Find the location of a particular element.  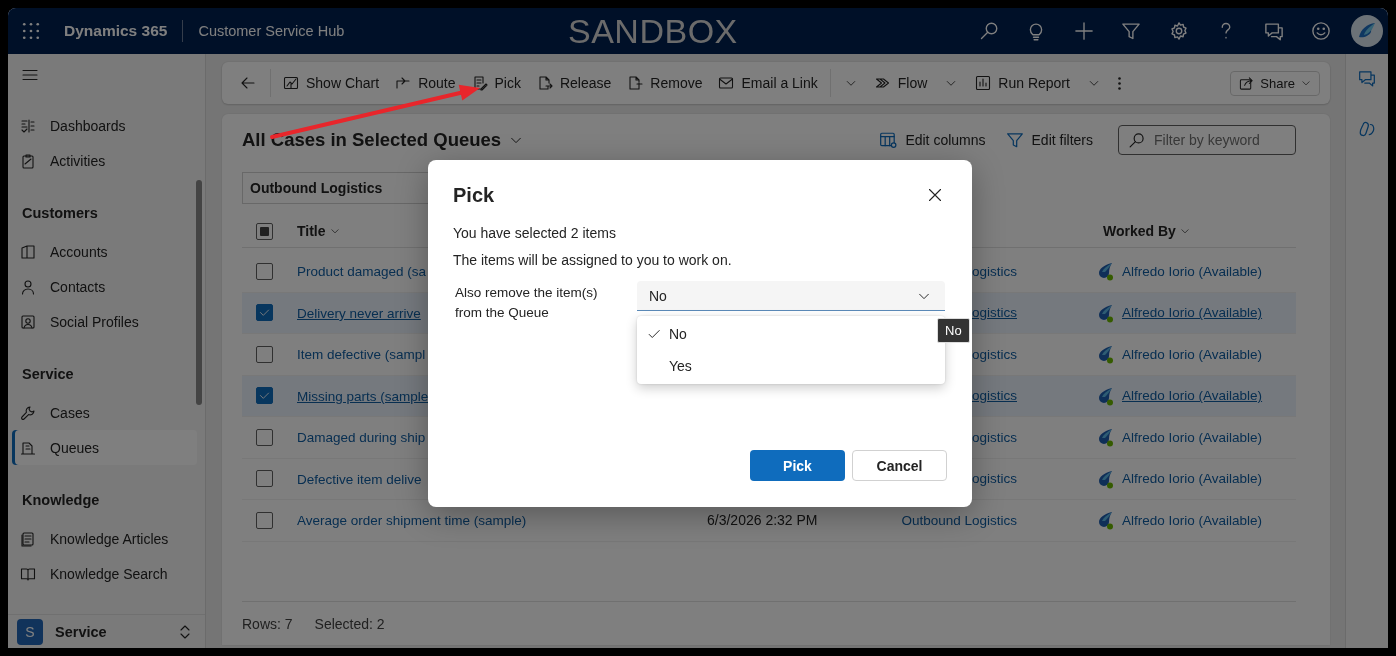

dialog-message: The items will be assigned to you to work on. is located at coordinates (593, 260).